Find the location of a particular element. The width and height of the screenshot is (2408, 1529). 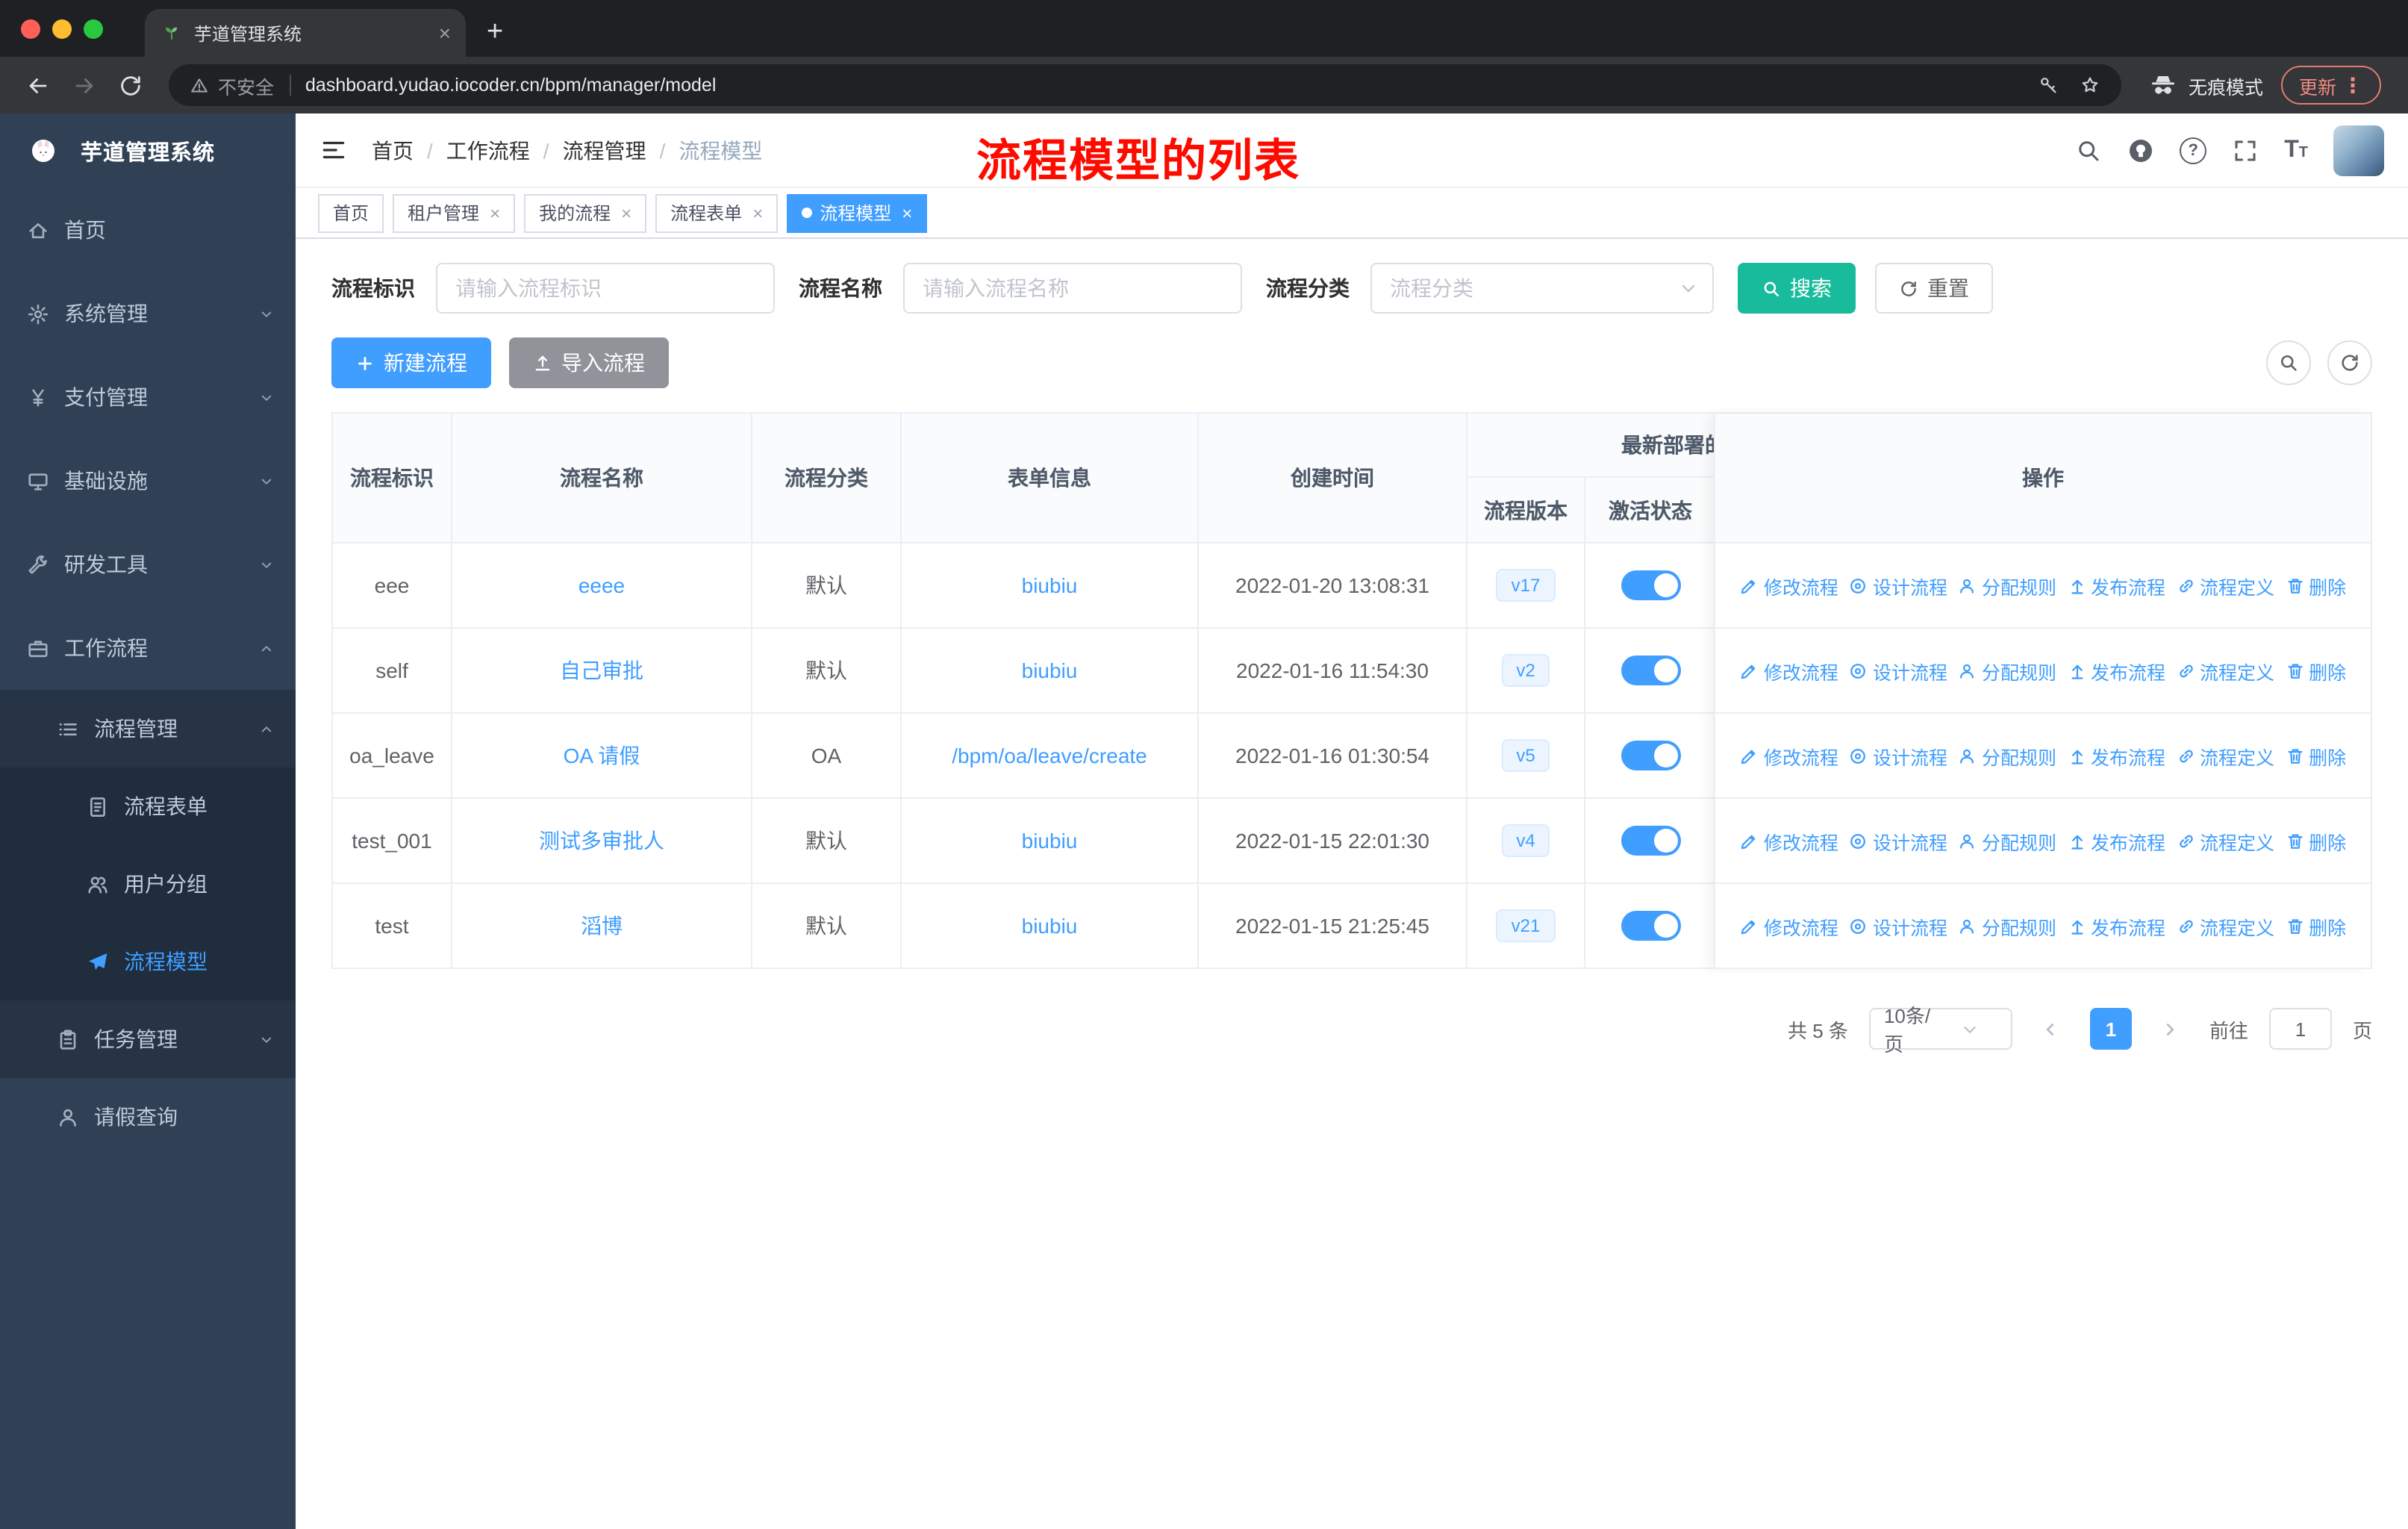

search-button: 搜索 is located at coordinates (1797, 289).